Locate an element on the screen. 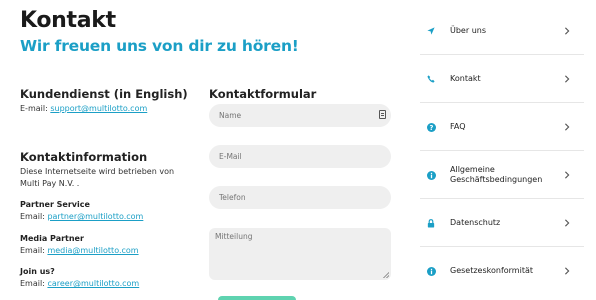 This screenshot has width=596, height=300. support-email-row: E-mail: support@multilotto.com is located at coordinates (83, 109).